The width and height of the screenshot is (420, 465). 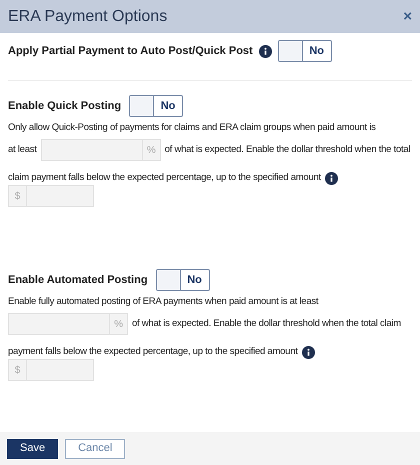 I want to click on description-text: Enable fully automated posting of ERA payments when paid amount is at least, so click(x=163, y=302).